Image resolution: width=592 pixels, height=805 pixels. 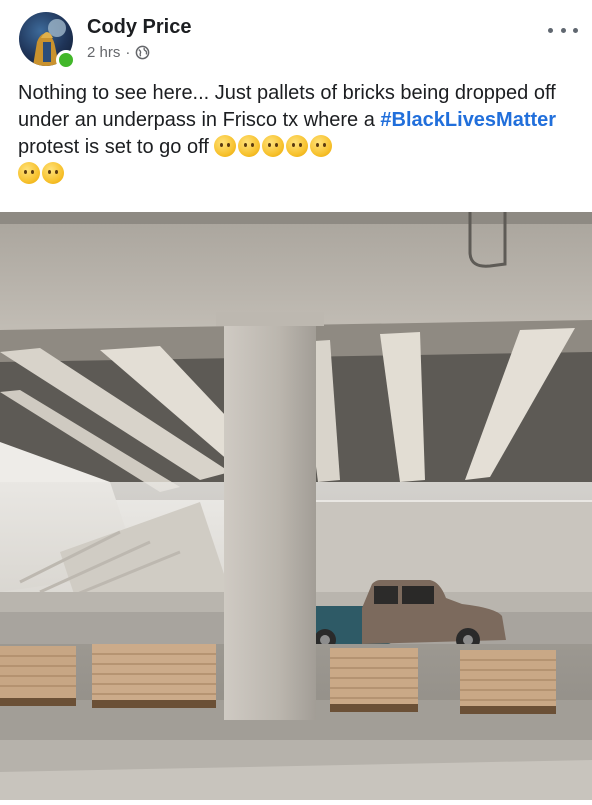 What do you see at coordinates (142, 52) in the screenshot?
I see `globe-icon` at bounding box center [142, 52].